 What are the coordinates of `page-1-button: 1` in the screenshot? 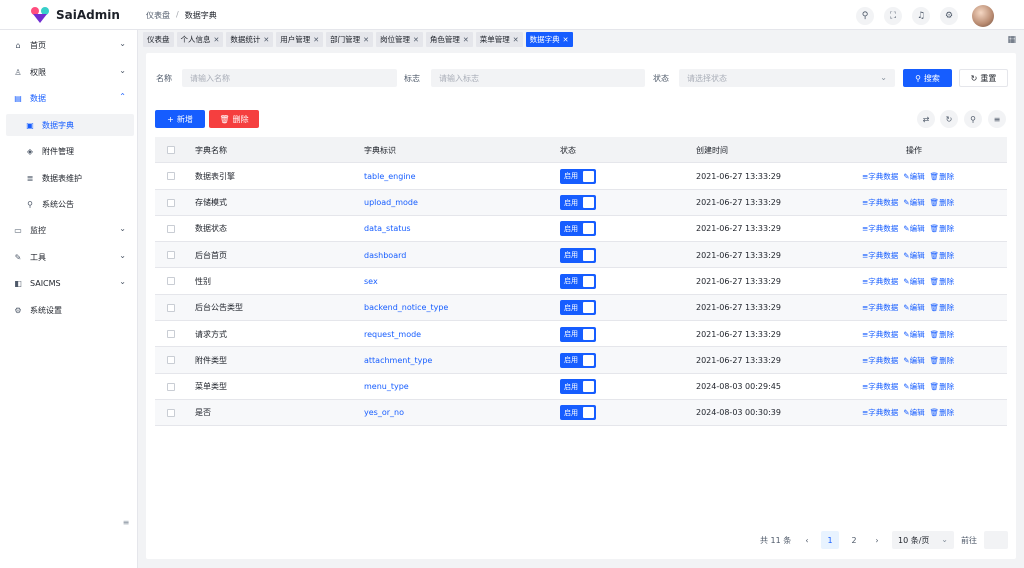 It's located at (830, 540).